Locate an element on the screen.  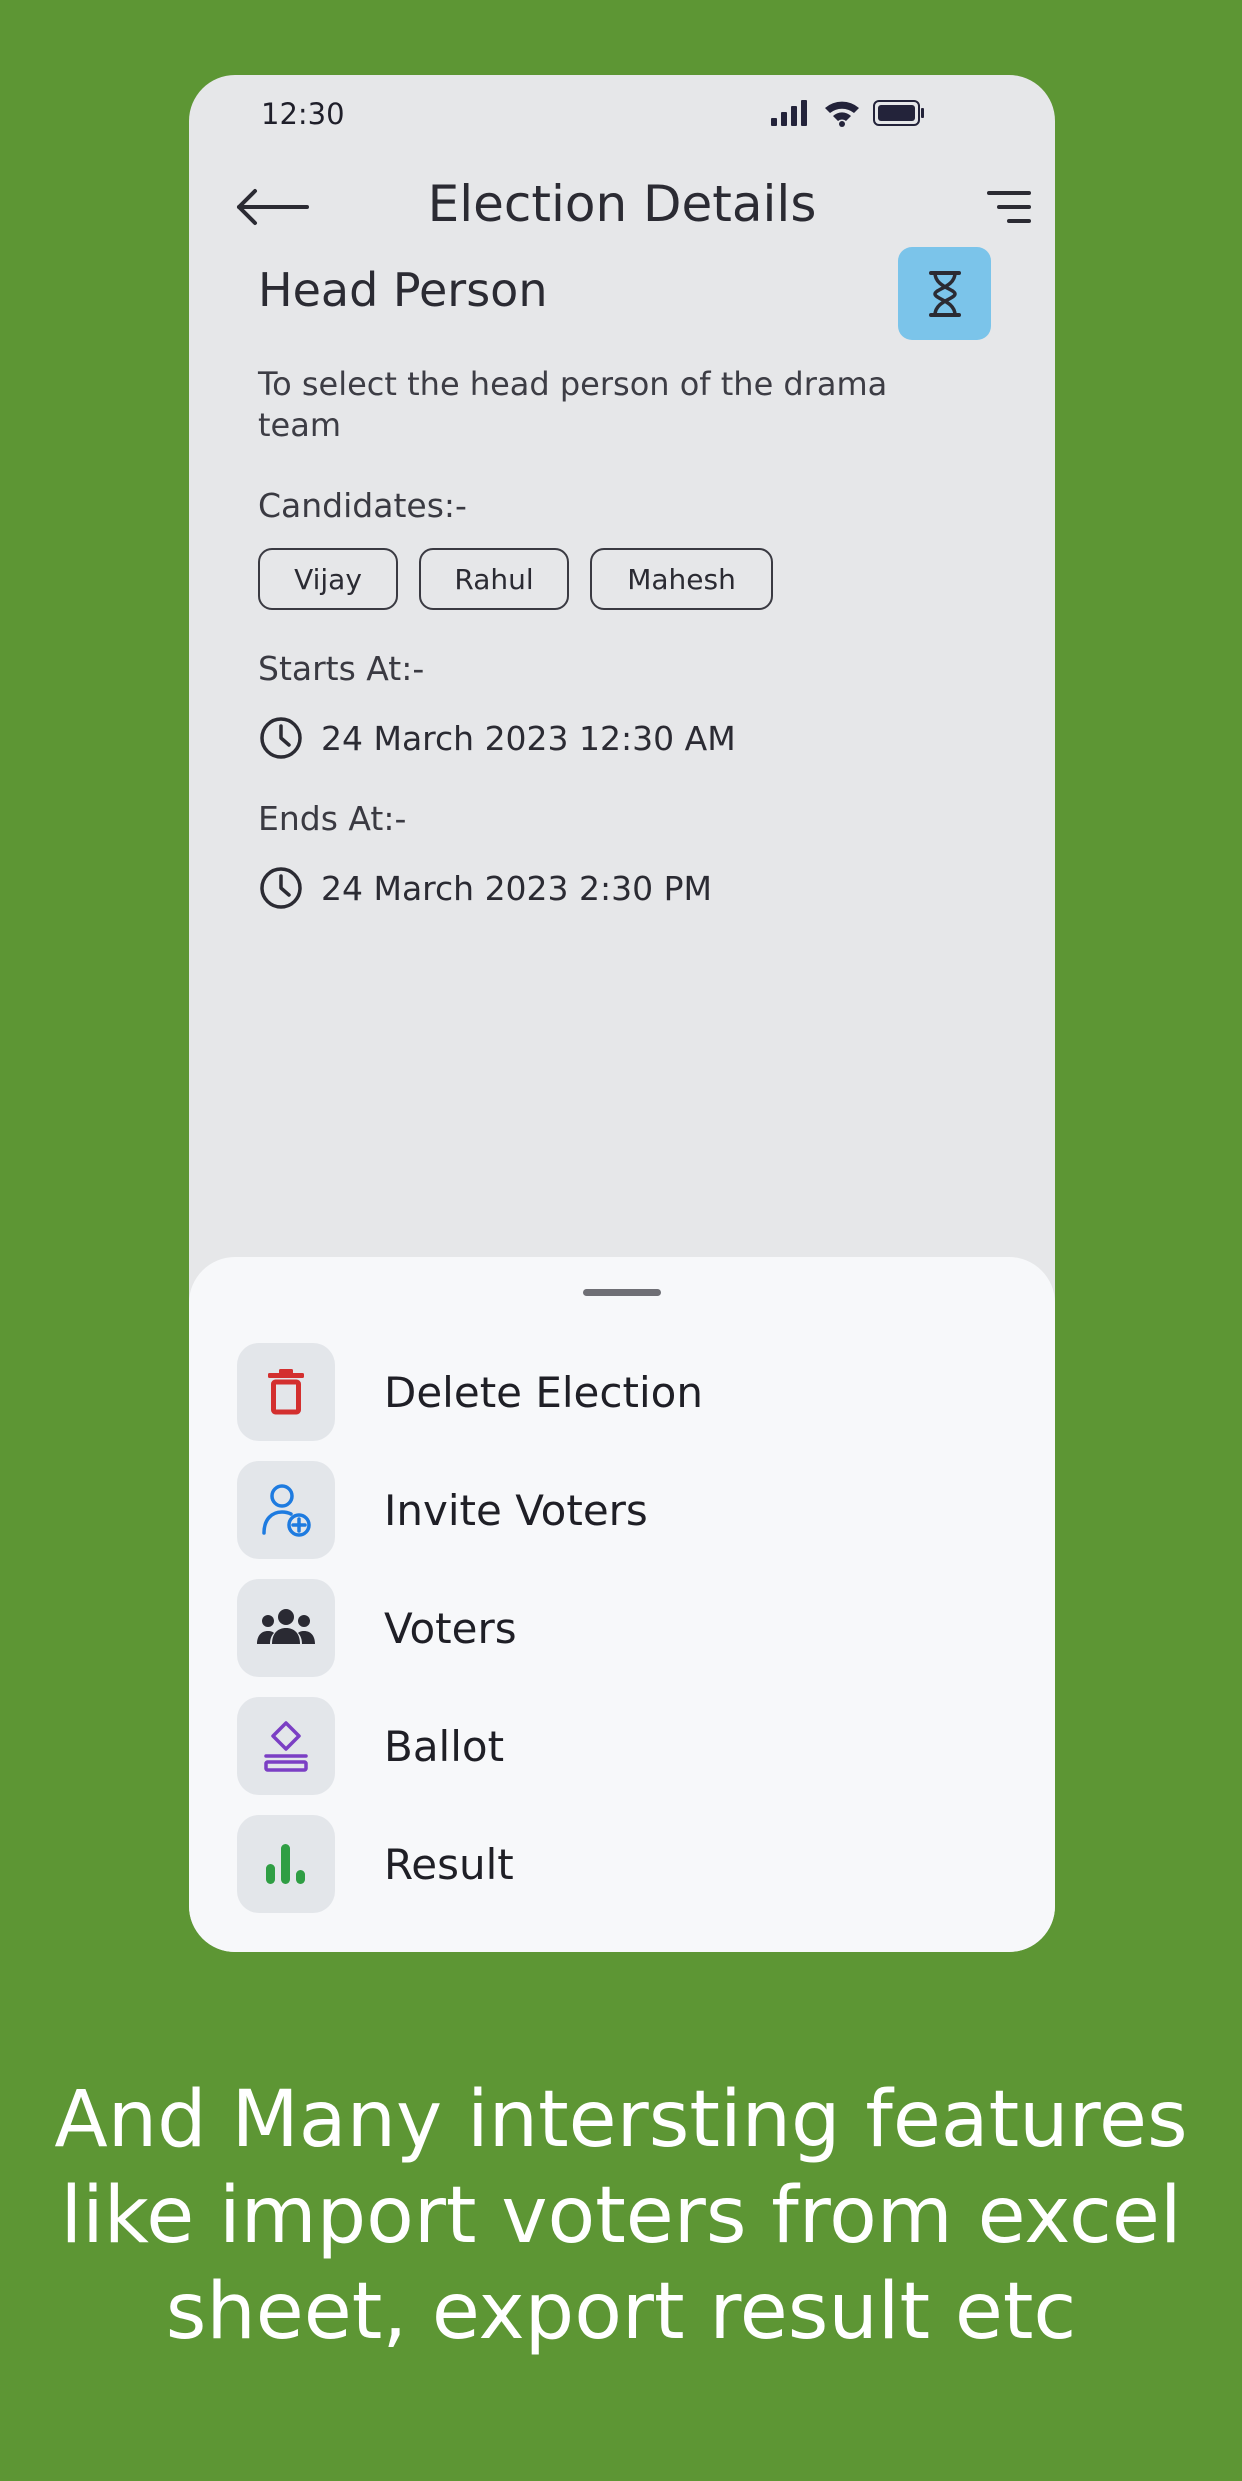
caption-line: like import voters from excel is located at coordinates (621, 2216).